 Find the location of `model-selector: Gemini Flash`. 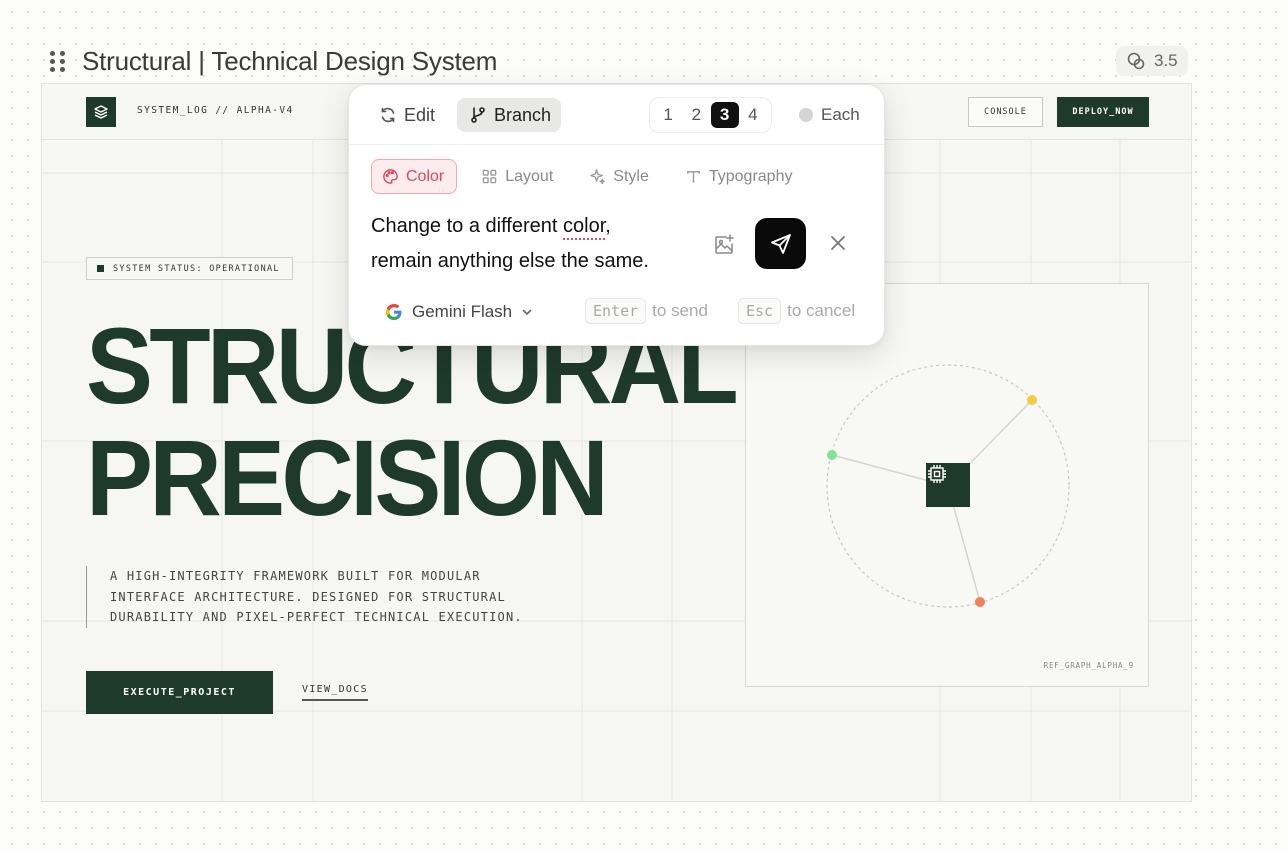

model-selector: Gemini Flash is located at coordinates (459, 312).